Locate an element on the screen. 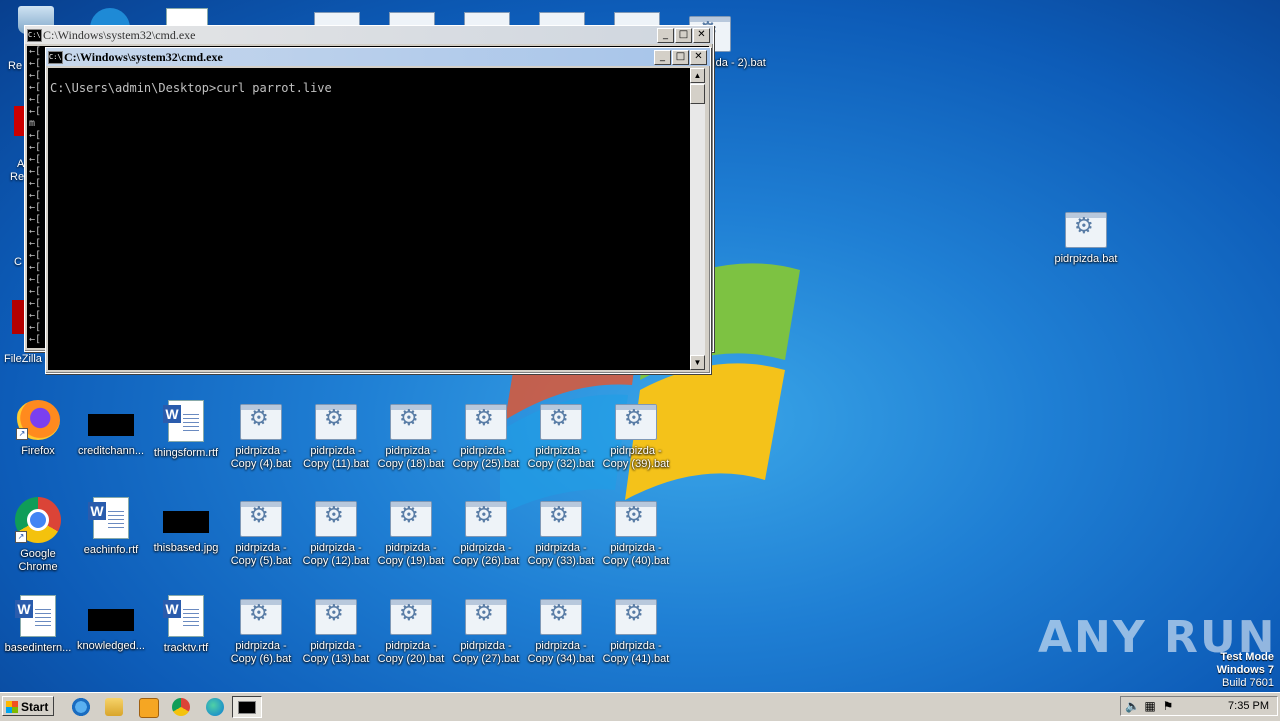 The height and width of the screenshot is (721, 1280). clock: 7:35 PM is located at coordinates (1248, 706).